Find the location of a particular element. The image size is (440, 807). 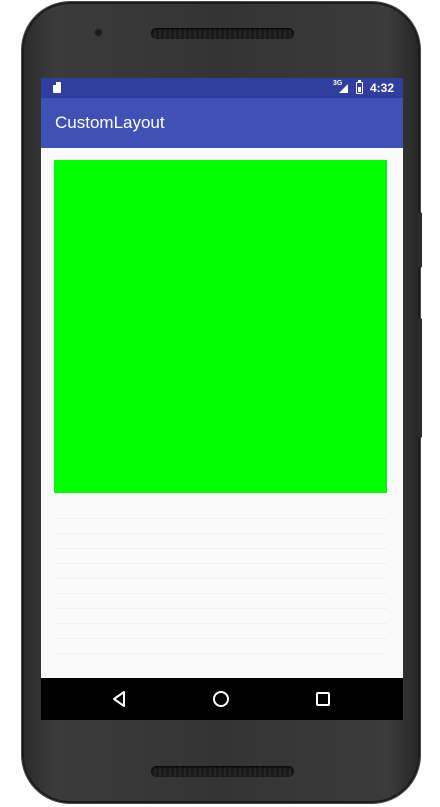

home-button is located at coordinates (221, 699).